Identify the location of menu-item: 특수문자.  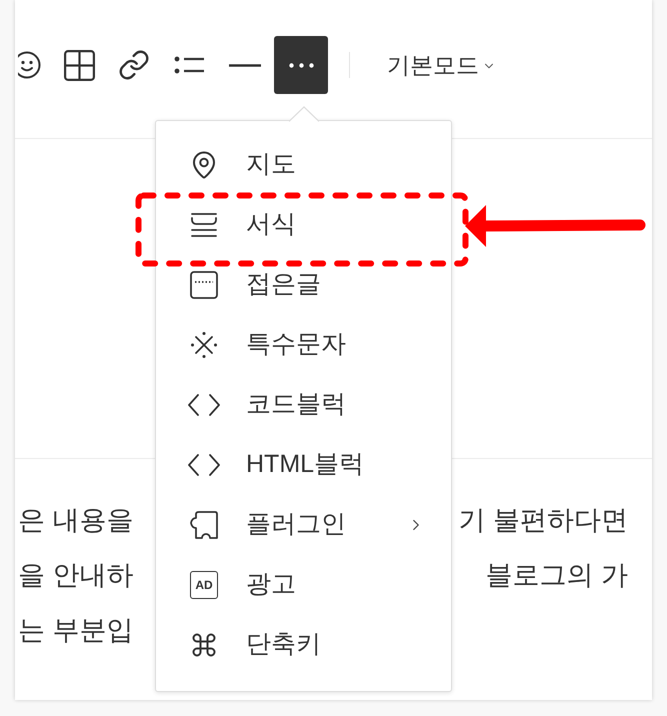
(303, 345).